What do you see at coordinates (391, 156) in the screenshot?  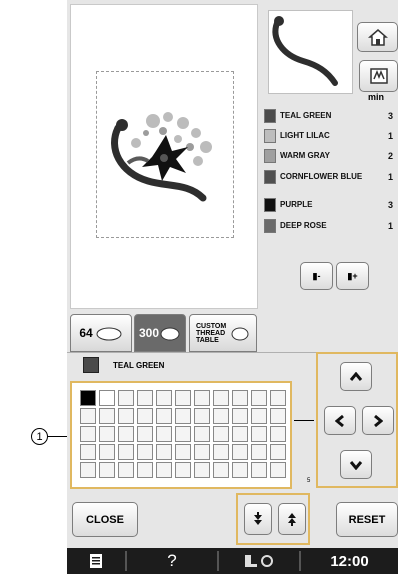 I see `thread-minutes: 2` at bounding box center [391, 156].